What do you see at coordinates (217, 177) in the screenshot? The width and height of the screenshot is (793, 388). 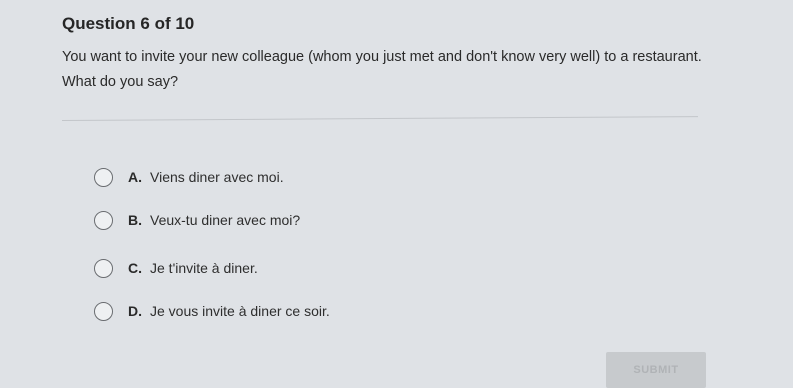 I see `option-a-text: Viens diner avec moi.` at bounding box center [217, 177].